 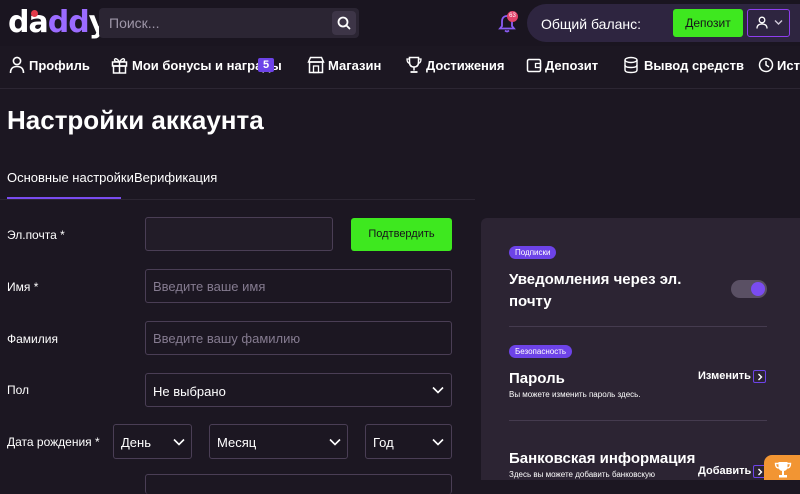 What do you see at coordinates (758, 289) in the screenshot?
I see `toggle-knob` at bounding box center [758, 289].